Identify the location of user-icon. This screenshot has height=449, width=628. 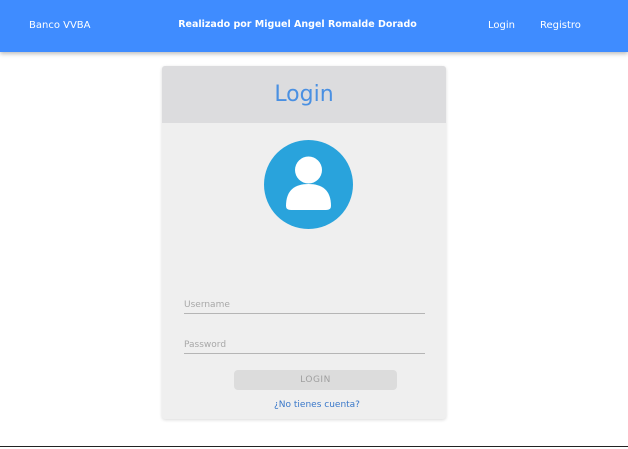
(308, 183).